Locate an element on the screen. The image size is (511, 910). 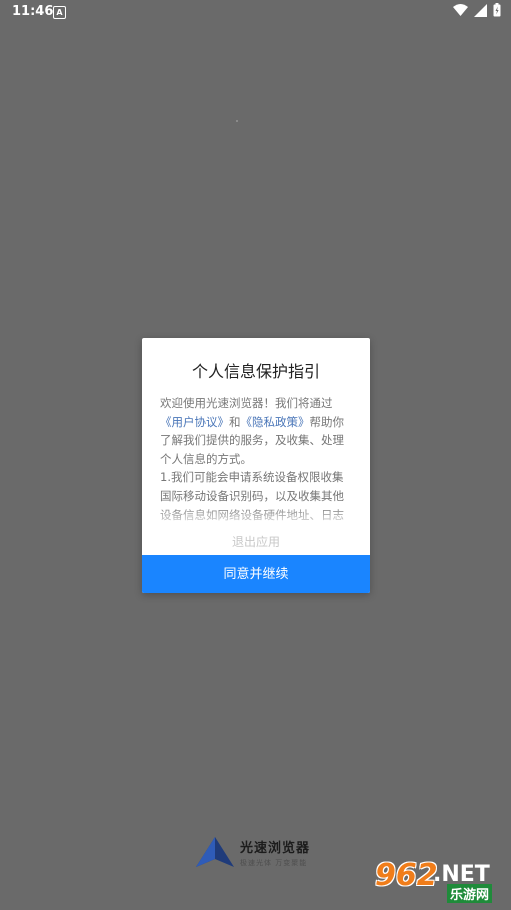
body-prefix: 欢迎使用光速浏览器！我们将通过 is located at coordinates (246, 403).